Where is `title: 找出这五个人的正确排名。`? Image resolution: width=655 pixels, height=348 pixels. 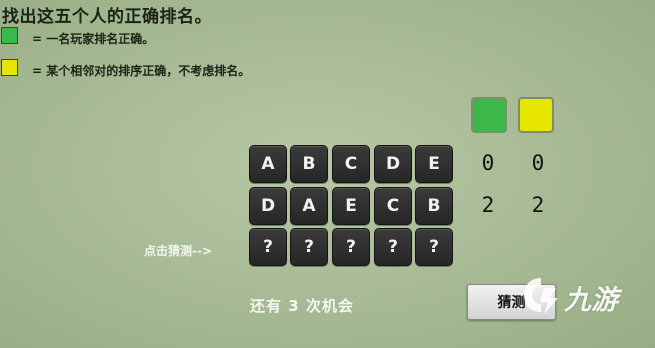
title: 找出这五个人的正确排名。 is located at coordinates (107, 17).